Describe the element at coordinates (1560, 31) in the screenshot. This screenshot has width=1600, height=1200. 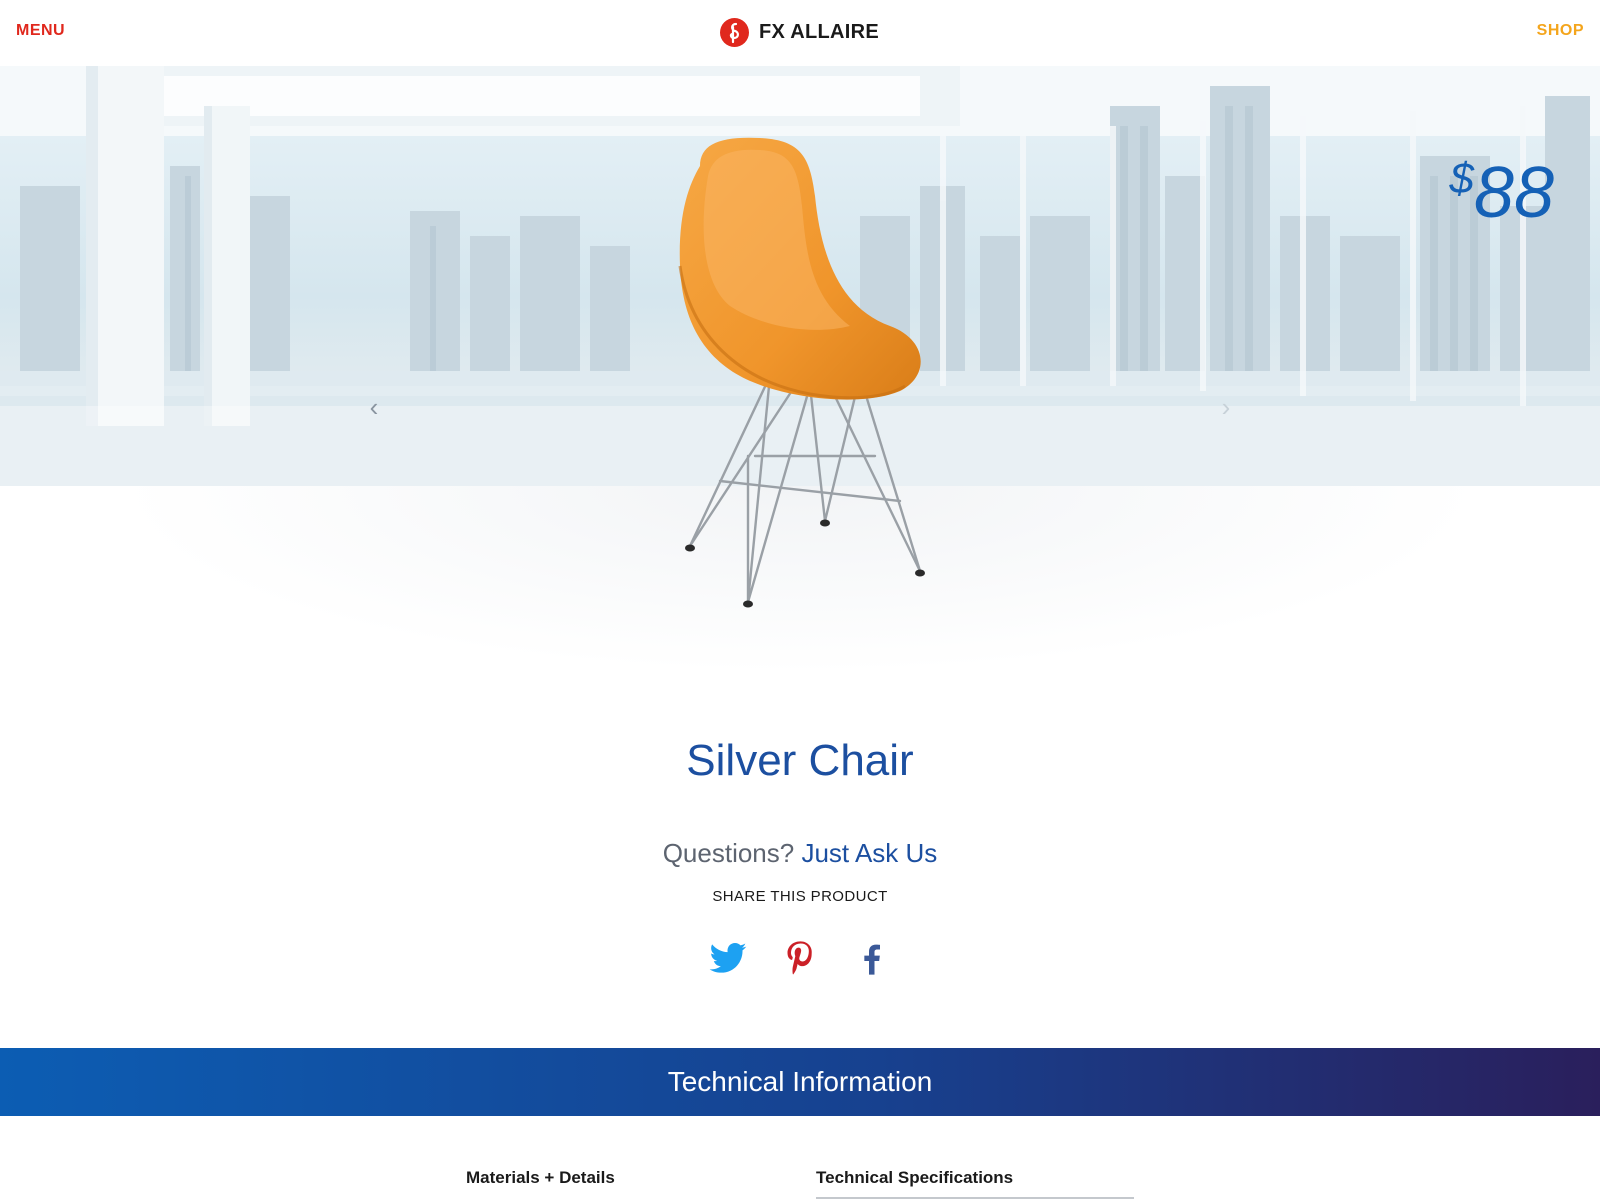
I see `shop-link: SHOP` at that location.